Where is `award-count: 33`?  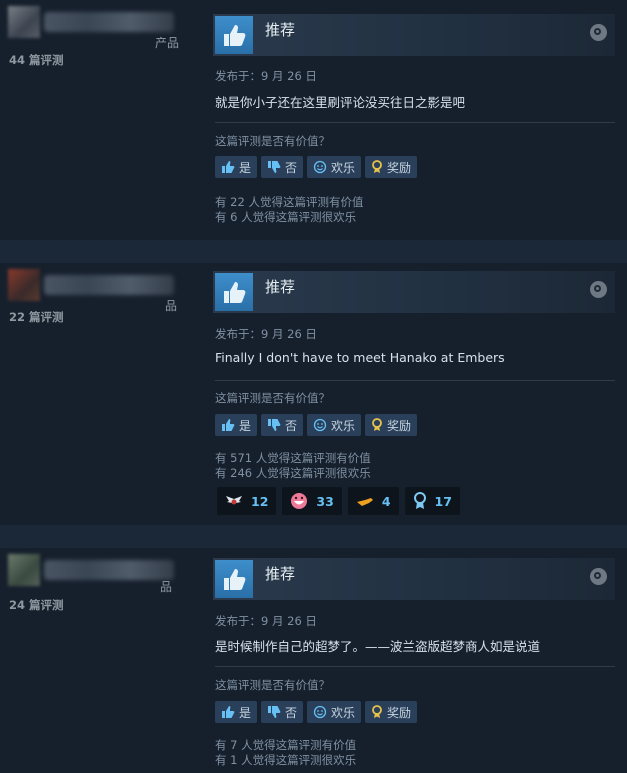 award-count: 33 is located at coordinates (325, 501).